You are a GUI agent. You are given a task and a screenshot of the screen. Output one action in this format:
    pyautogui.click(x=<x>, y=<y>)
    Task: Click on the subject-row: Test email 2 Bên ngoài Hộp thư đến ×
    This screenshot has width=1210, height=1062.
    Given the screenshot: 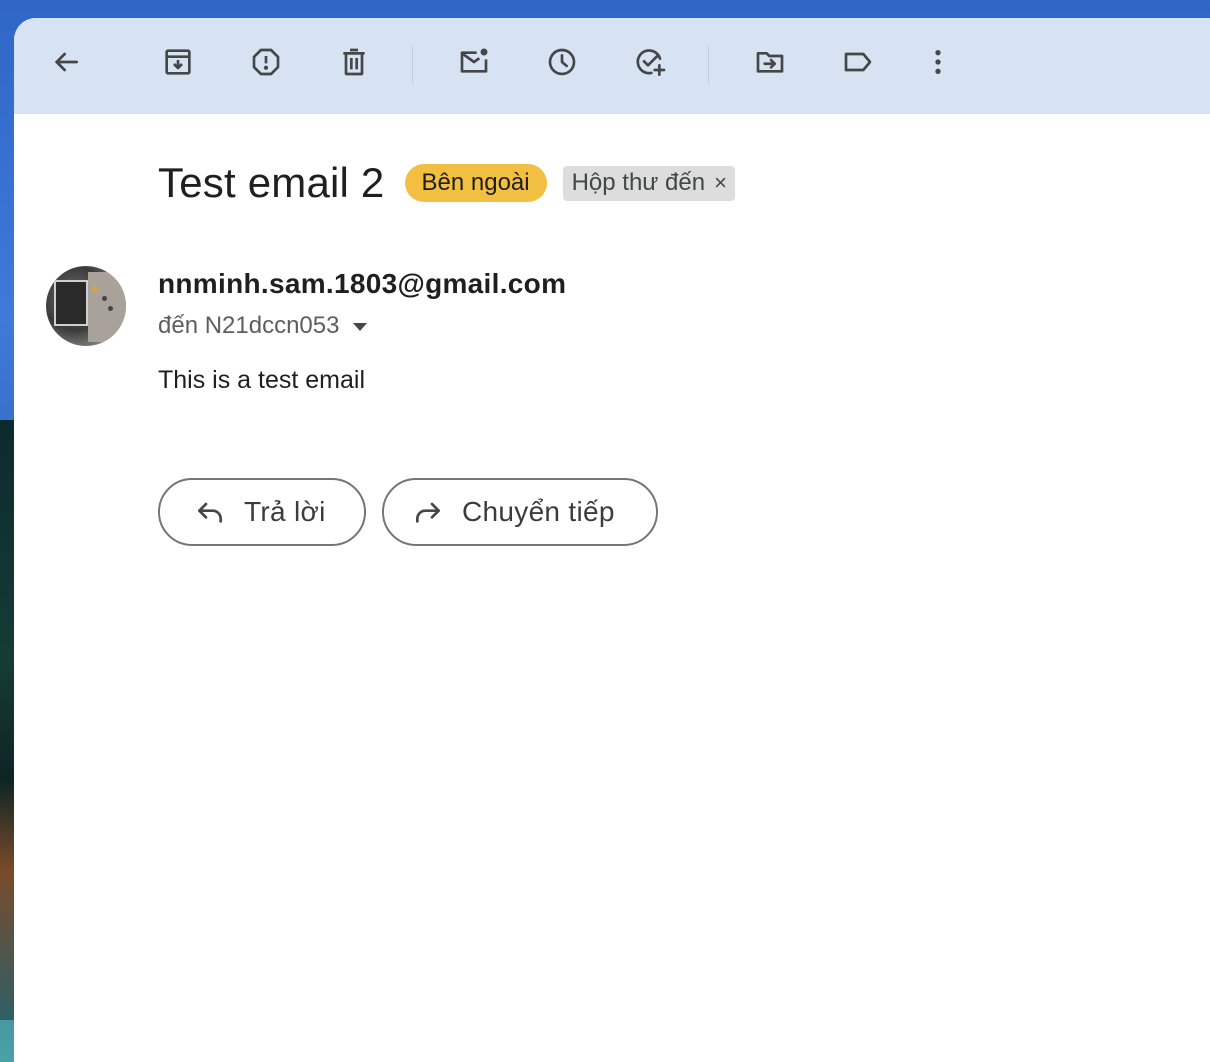 What is the action you would take?
    pyautogui.click(x=446, y=183)
    